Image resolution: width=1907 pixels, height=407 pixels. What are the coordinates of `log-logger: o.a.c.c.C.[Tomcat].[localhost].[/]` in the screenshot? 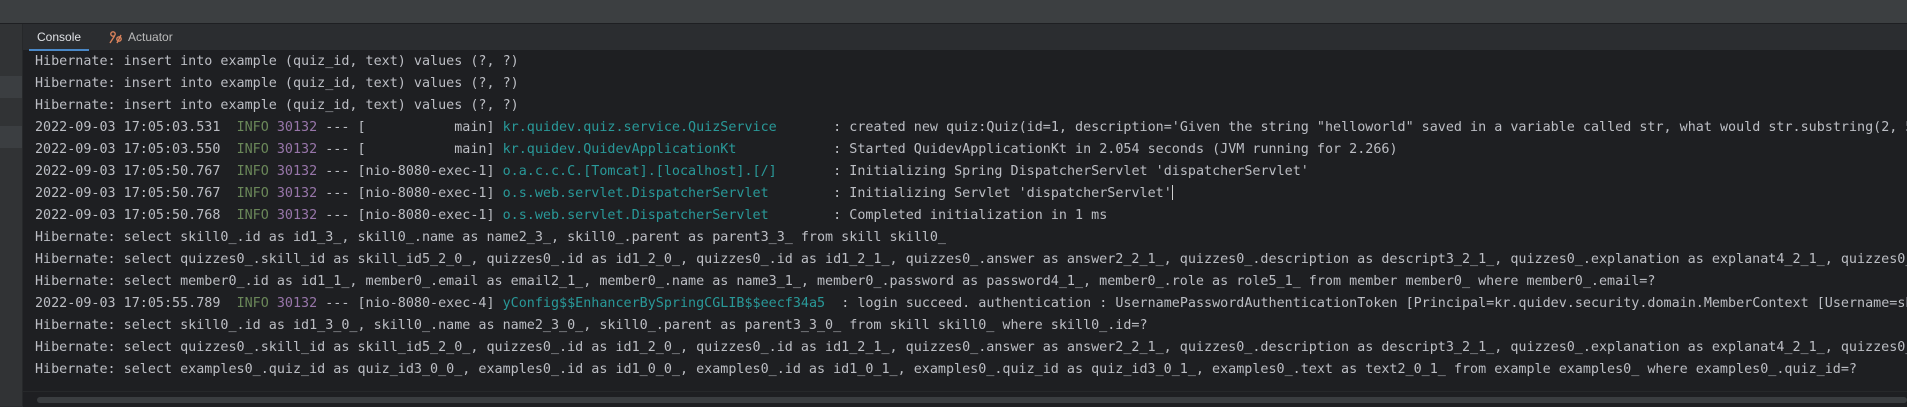 It's located at (664, 171).